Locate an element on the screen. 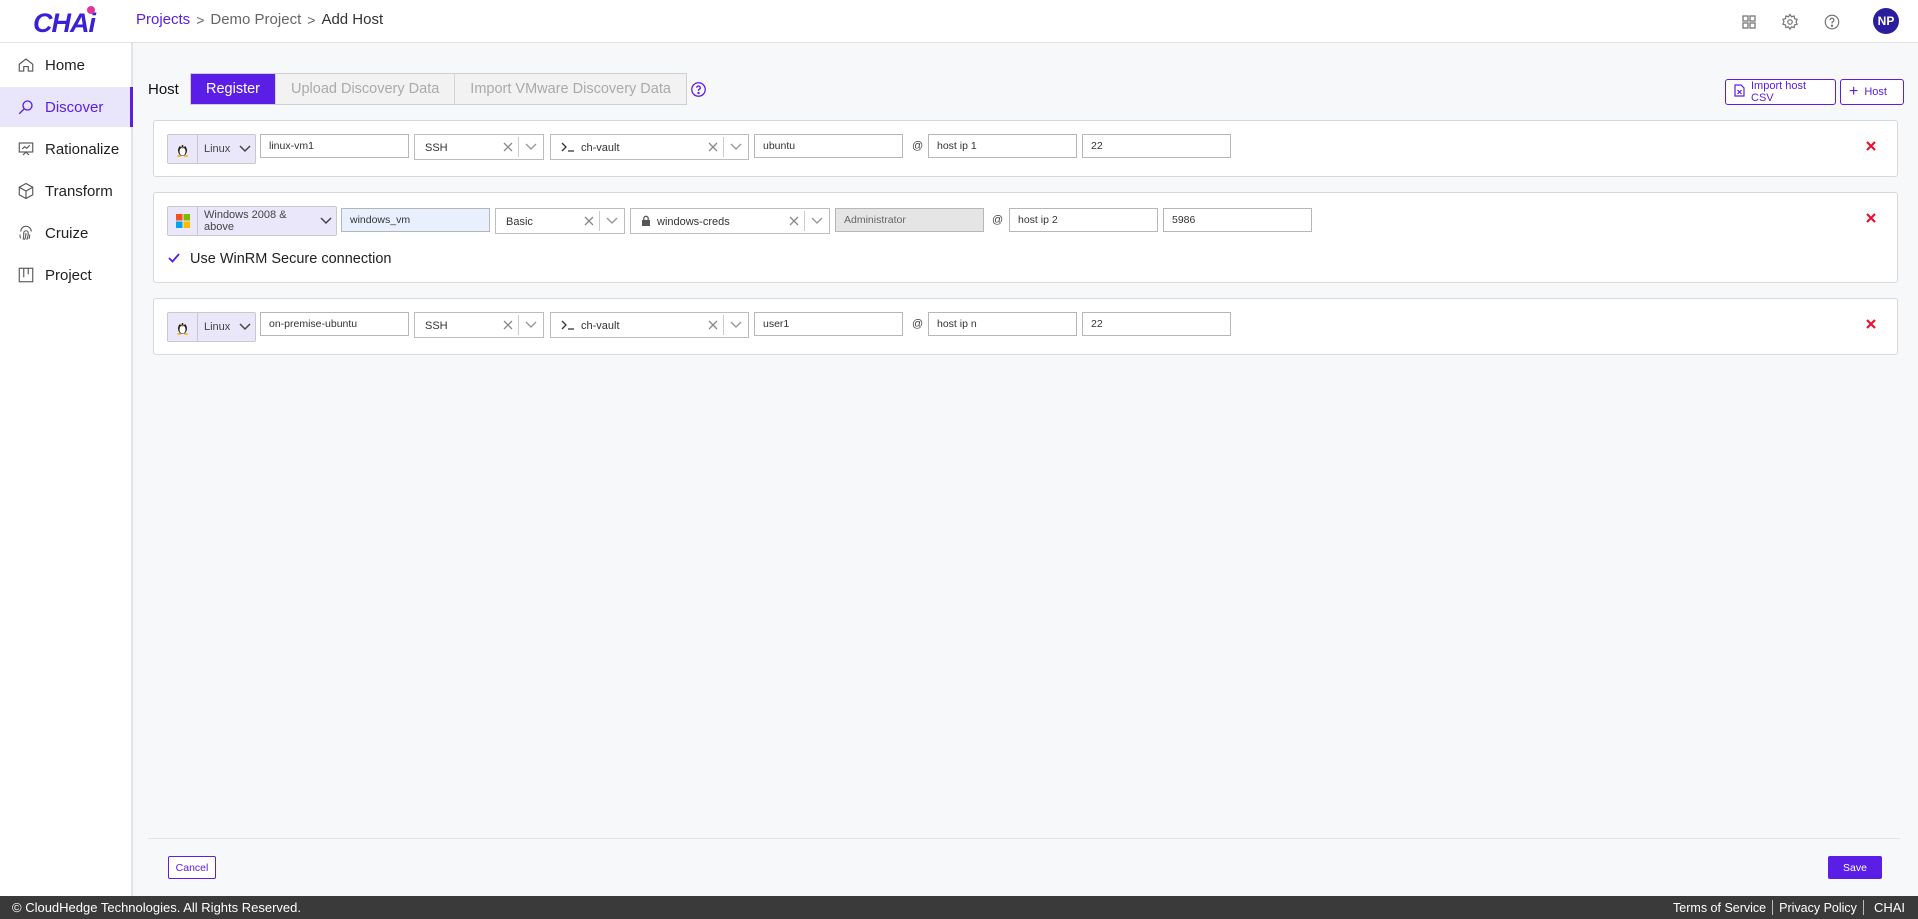 This screenshot has width=1918, height=919. sidebar-item-discover: Discover is located at coordinates (66, 107).